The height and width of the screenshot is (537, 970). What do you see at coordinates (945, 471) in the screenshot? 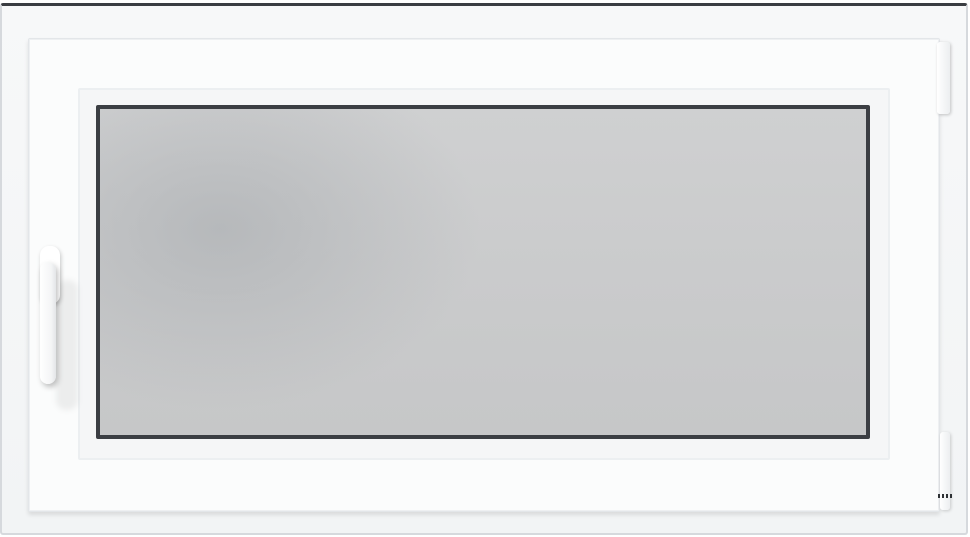
I see `bottom-hinge-icon` at bounding box center [945, 471].